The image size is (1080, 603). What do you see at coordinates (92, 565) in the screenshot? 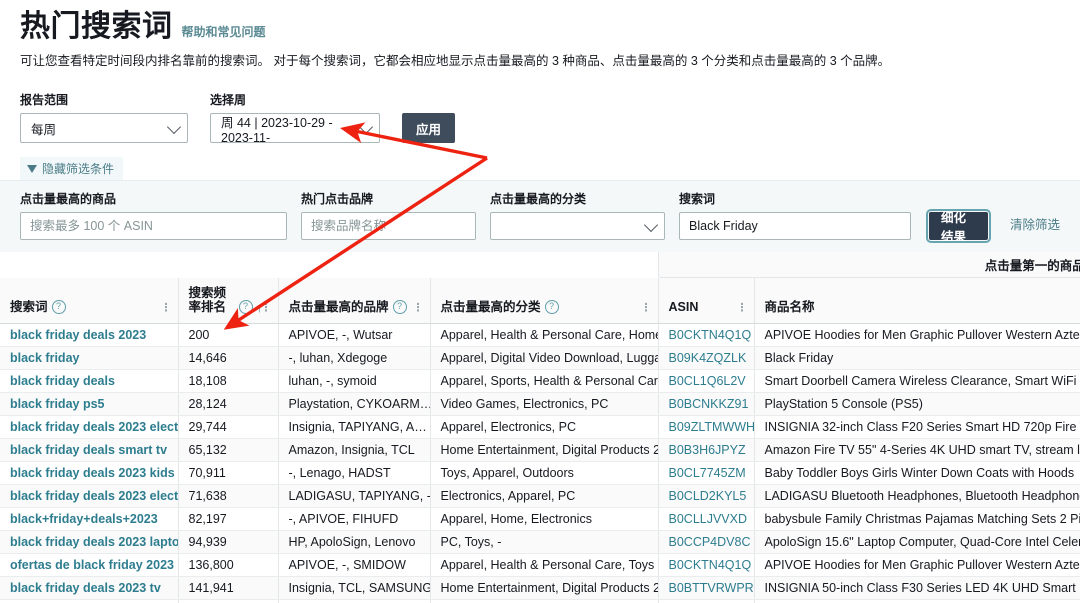
I see `cell-search-term-link: ofertas de black friday 2023` at bounding box center [92, 565].